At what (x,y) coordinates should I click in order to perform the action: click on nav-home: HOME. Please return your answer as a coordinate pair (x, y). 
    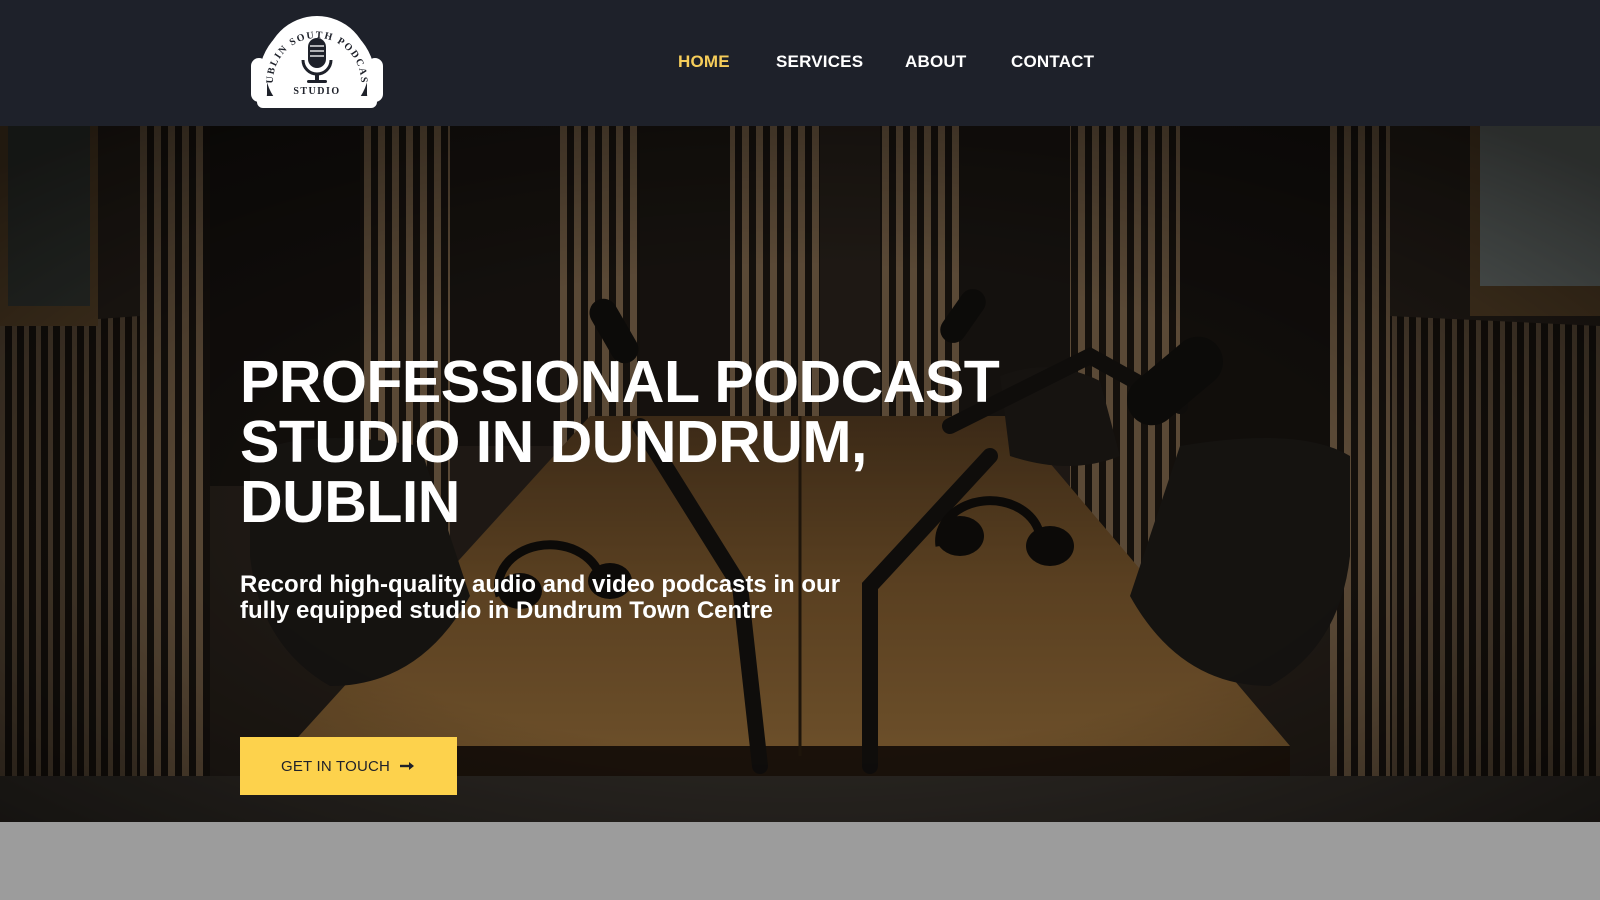
    Looking at the image, I should click on (704, 62).